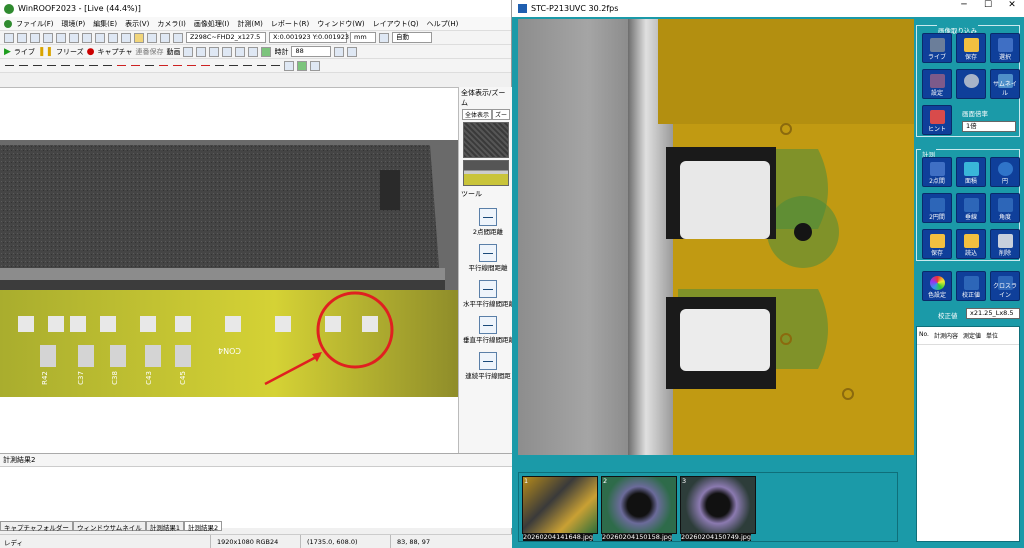  I want to click on tool-vertical-parallel: 垂直平行線間距離, so click(488, 330).